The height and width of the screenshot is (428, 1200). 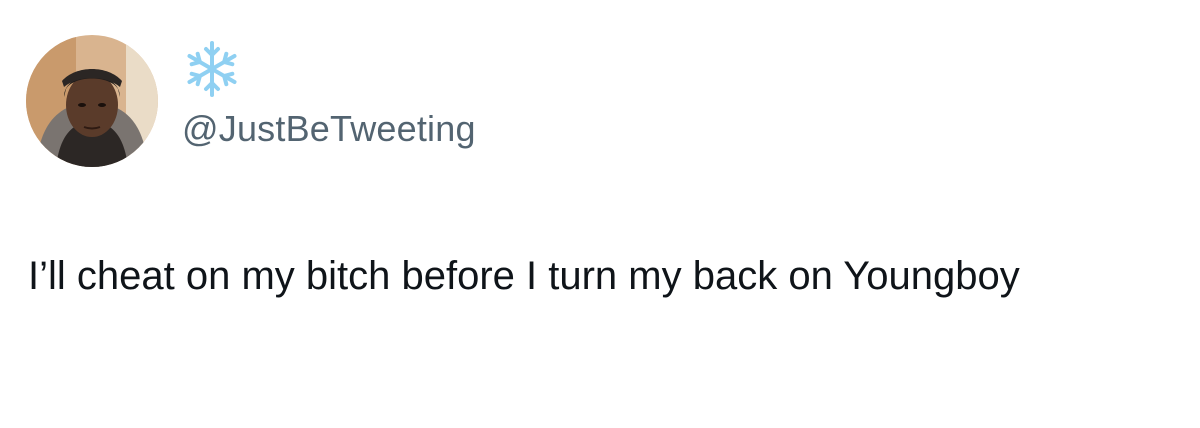 I want to click on snowflake-icon, so click(x=212, y=69).